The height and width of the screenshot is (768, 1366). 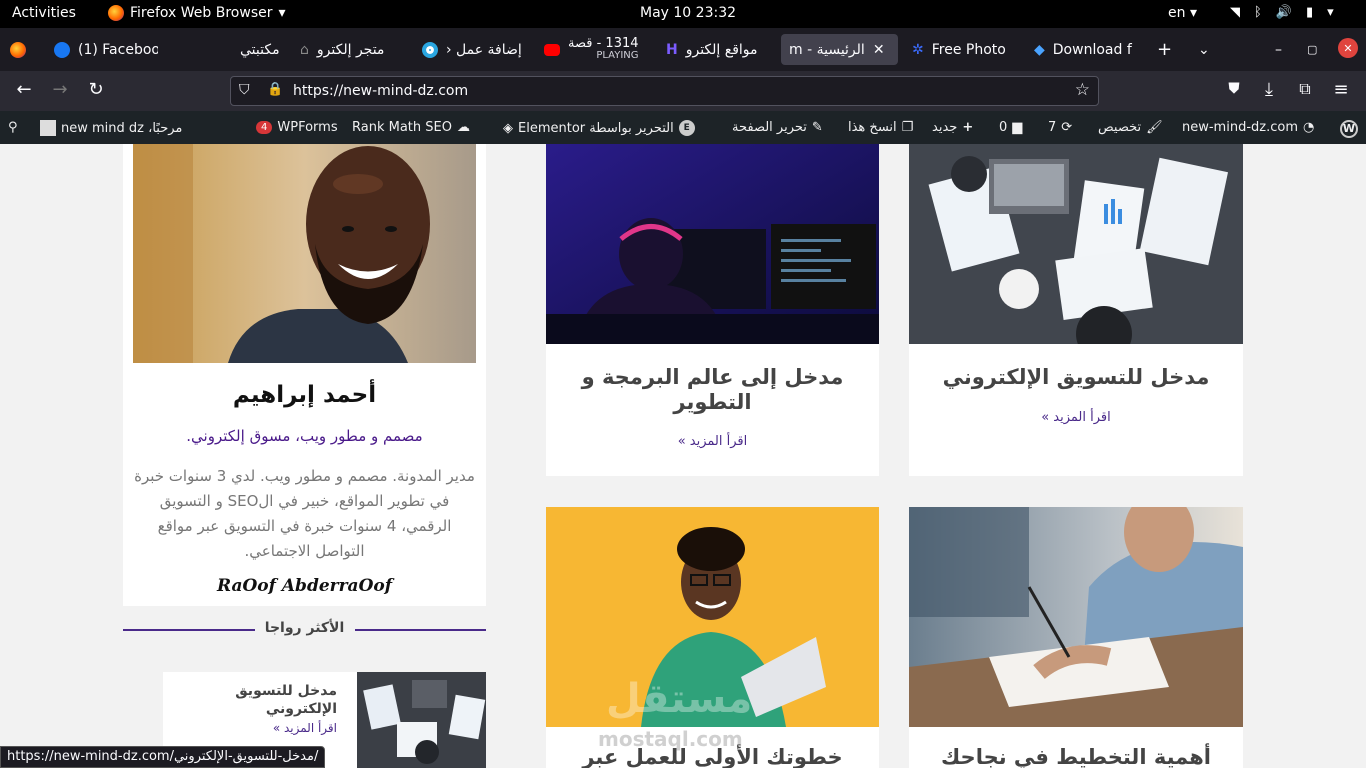 What do you see at coordinates (1349, 129) in the screenshot?
I see `wp-logo-menu: W` at bounding box center [1349, 129].